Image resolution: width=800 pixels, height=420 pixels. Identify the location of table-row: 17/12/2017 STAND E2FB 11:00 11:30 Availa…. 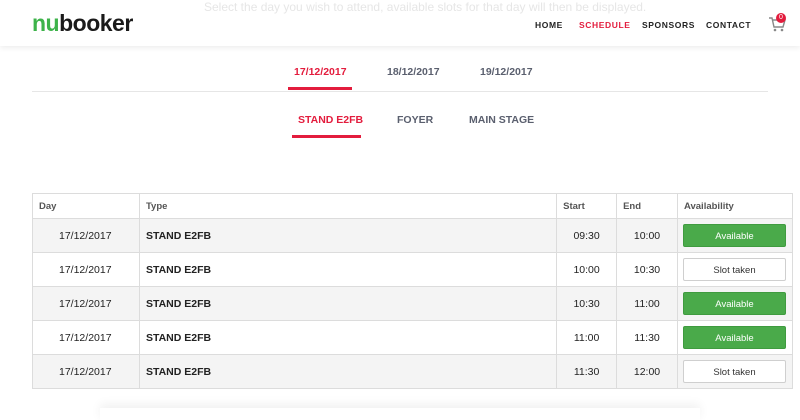
(413, 337).